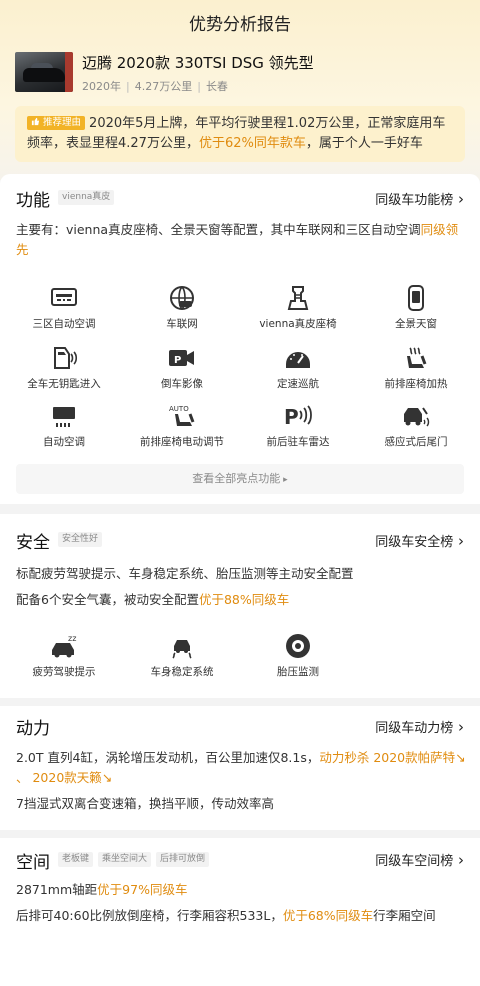 The width and height of the screenshot is (480, 986). I want to click on space-tag-3: 后排可放倒, so click(183, 859).